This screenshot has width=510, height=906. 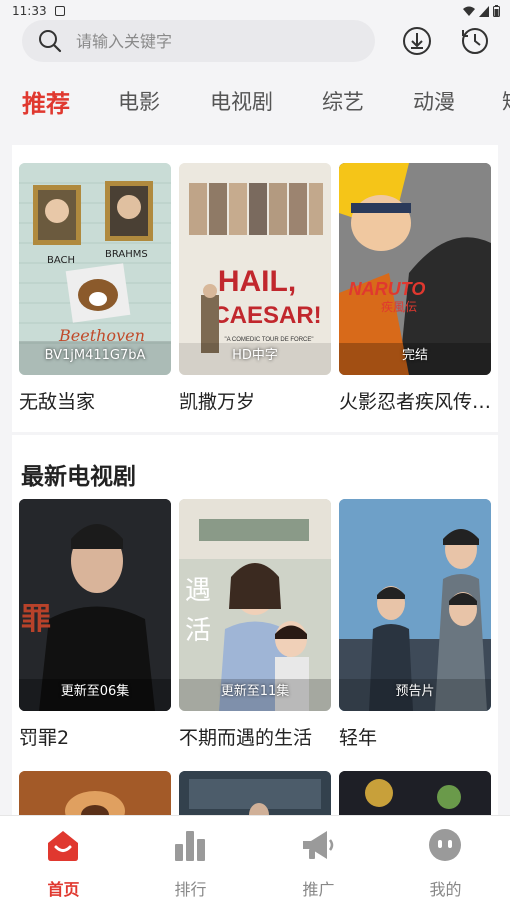 What do you see at coordinates (434, 101) in the screenshot?
I see `tab-anime: 动漫` at bounding box center [434, 101].